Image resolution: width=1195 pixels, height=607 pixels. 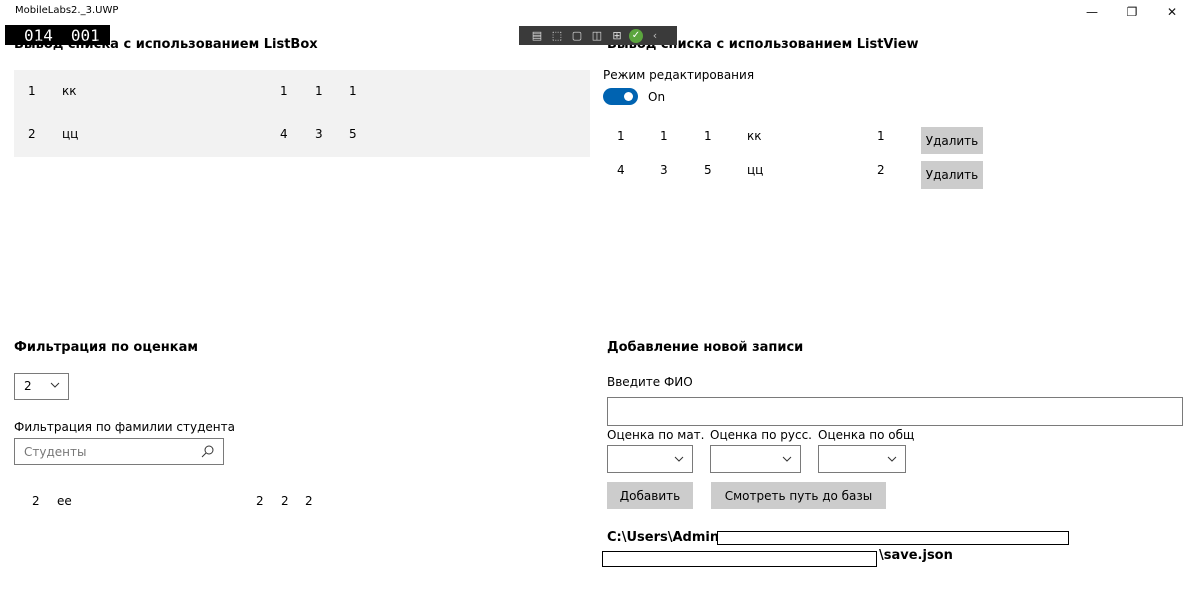 I want to click on list-item: 2 цц 4 3 5, so click(x=302, y=134).